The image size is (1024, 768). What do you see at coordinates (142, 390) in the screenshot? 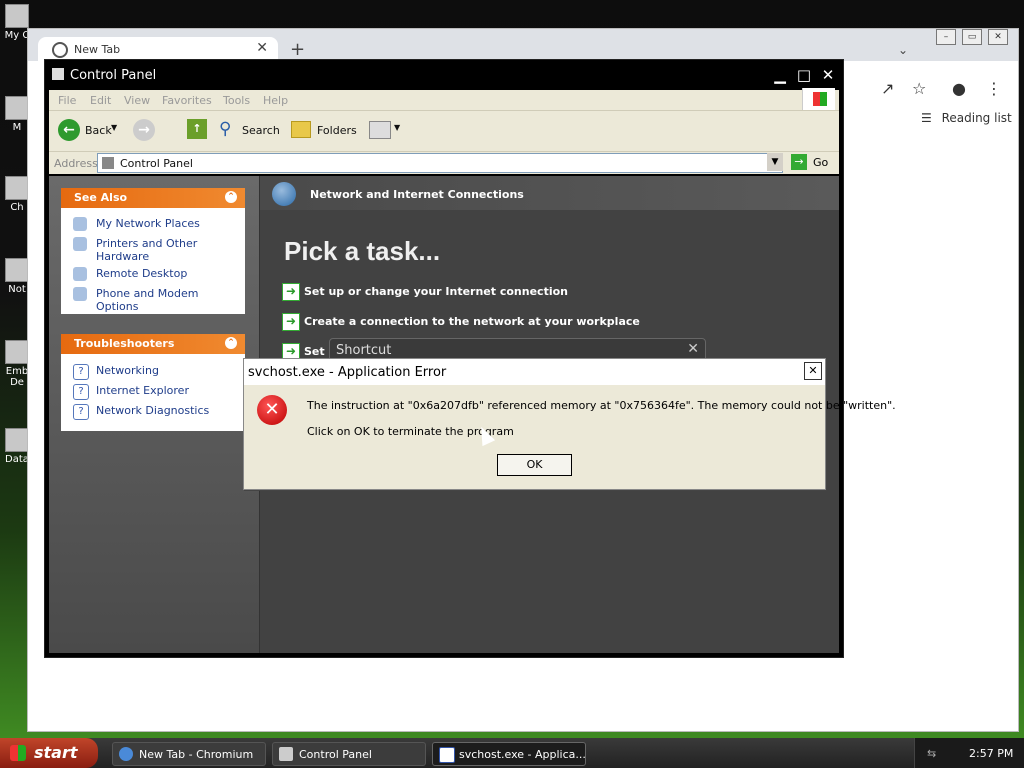
I see `link-label: Internet Explorer` at bounding box center [142, 390].